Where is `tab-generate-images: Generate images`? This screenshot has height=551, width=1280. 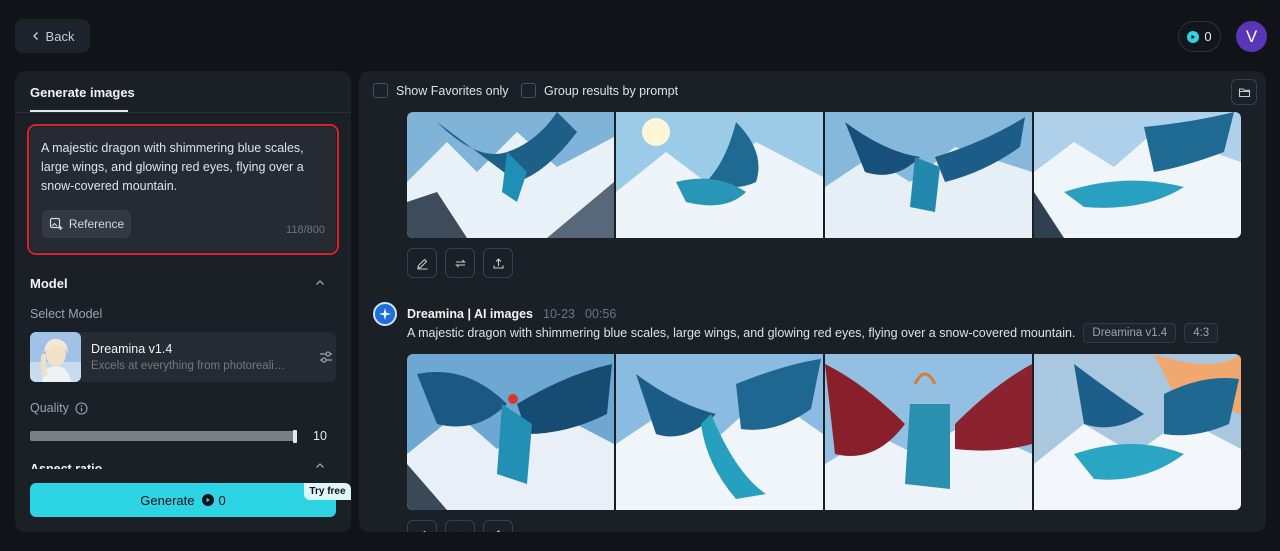
tab-generate-images: Generate images is located at coordinates (82, 92).